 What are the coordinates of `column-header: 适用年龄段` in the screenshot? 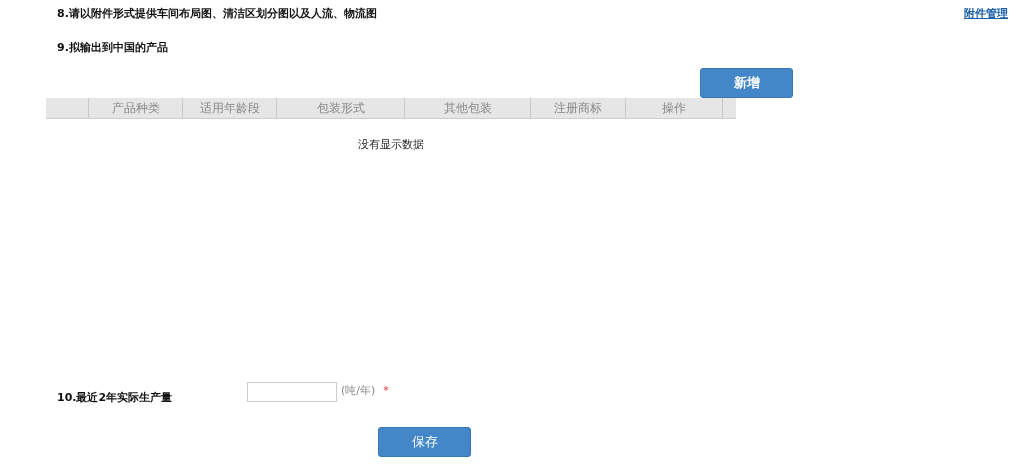 It's located at (229, 108).